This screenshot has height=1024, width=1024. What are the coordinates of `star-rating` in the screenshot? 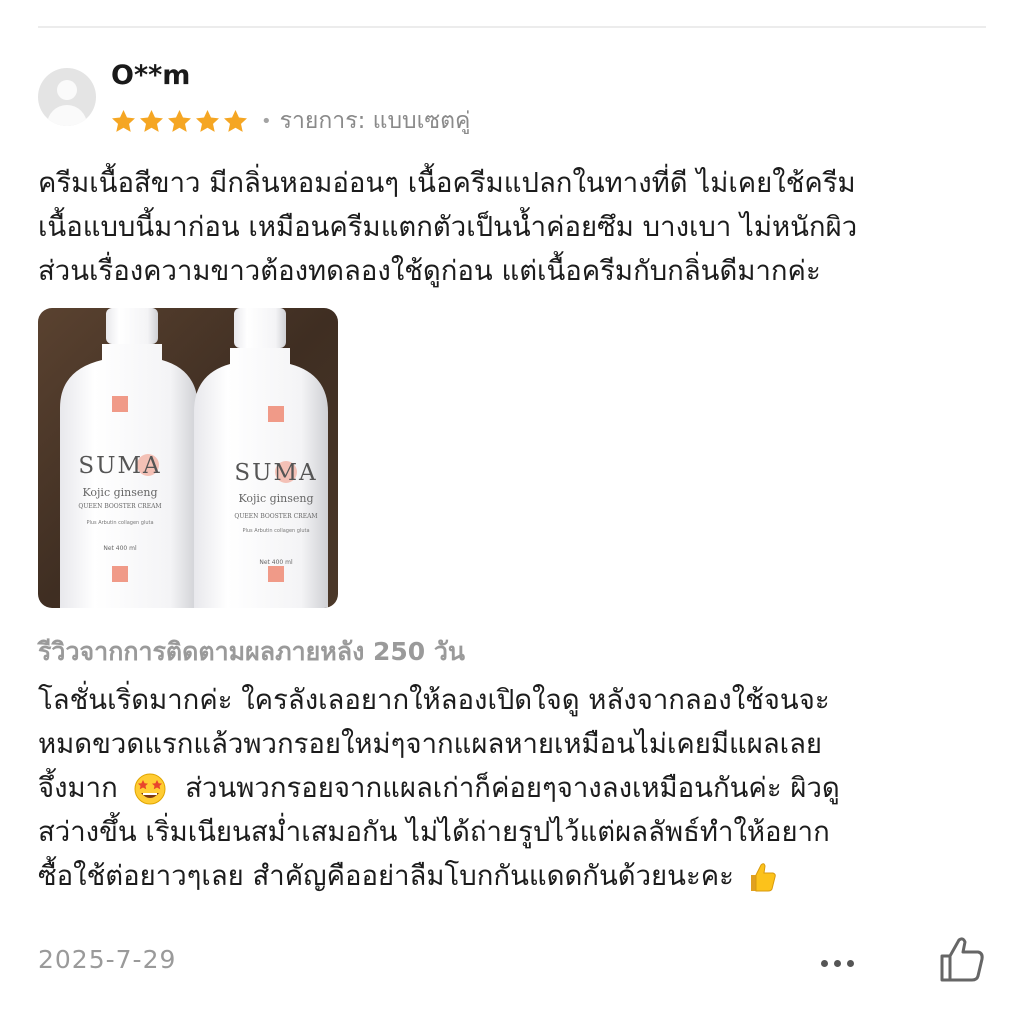 It's located at (179, 121).